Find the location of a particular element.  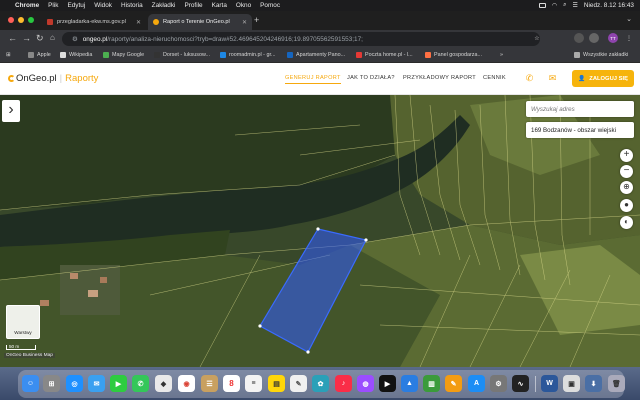

profile-avatar: TT is located at coordinates (613, 38).